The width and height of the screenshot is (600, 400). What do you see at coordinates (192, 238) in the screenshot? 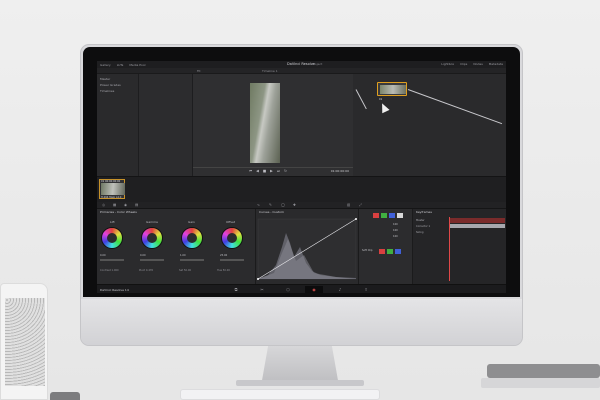
I see `gain-wheel` at bounding box center [192, 238].